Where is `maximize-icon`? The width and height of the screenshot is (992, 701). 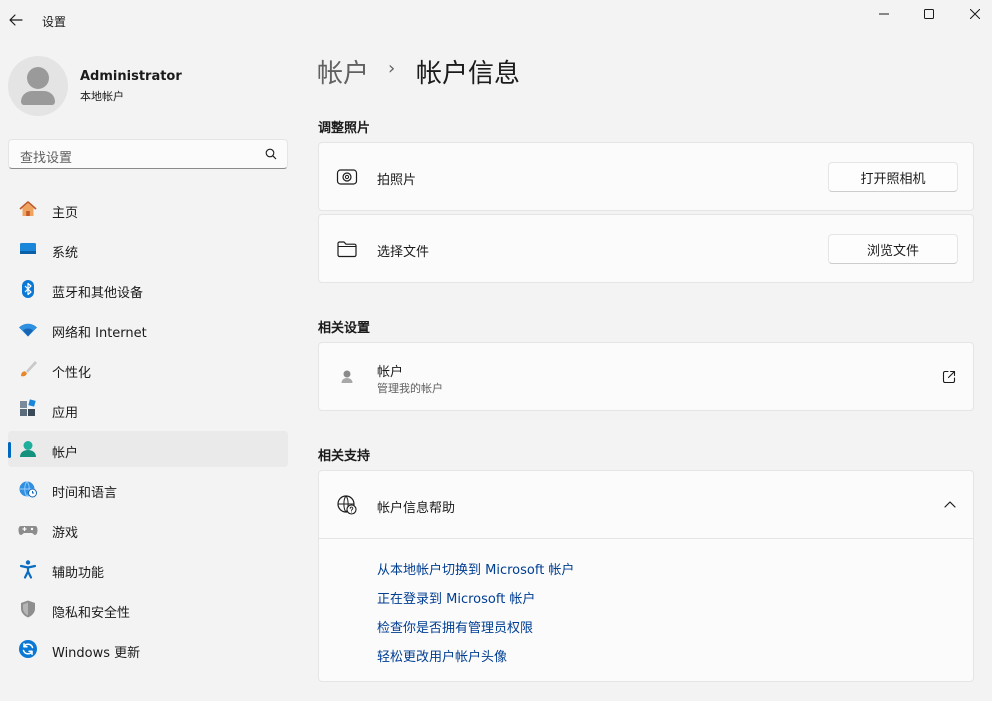
maximize-icon is located at coordinates (929, 14).